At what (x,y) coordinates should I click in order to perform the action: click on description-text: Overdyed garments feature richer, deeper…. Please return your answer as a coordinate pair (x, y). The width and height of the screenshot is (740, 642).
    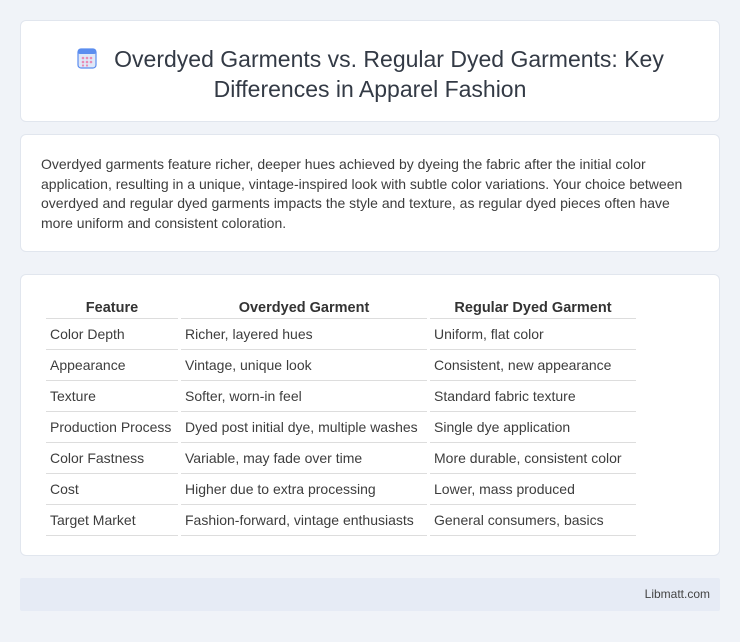
    Looking at the image, I should click on (362, 193).